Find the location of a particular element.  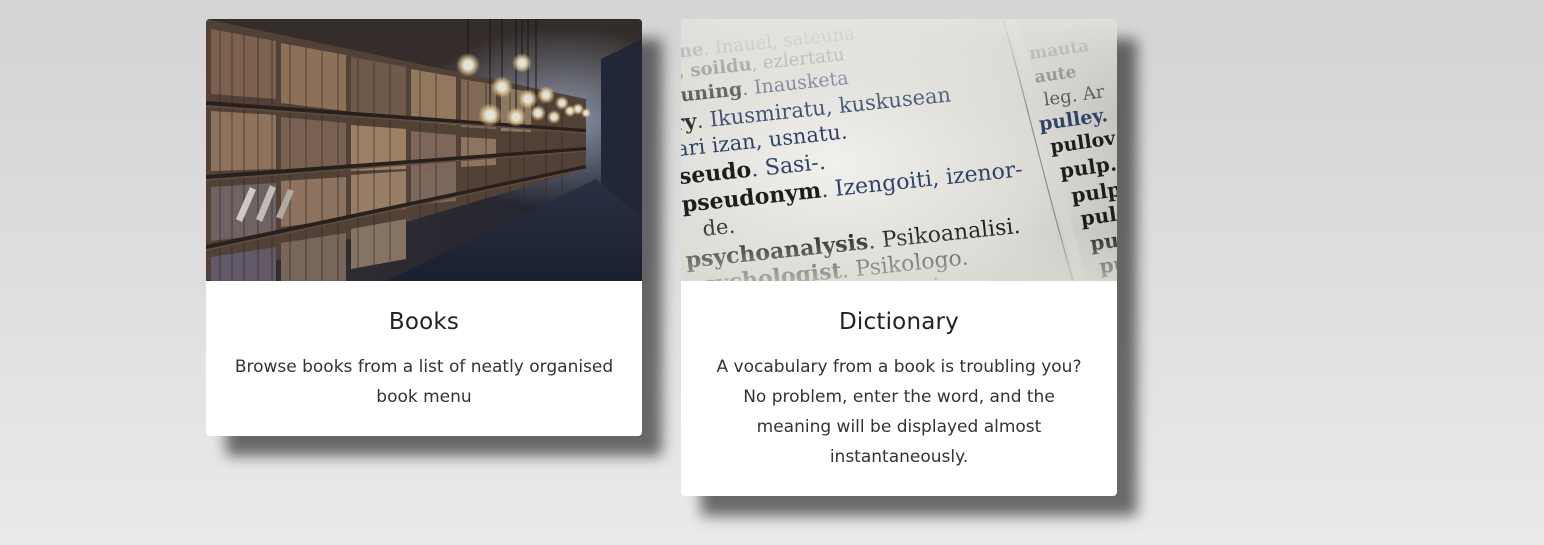

books-card-title: Books is located at coordinates (424, 322).